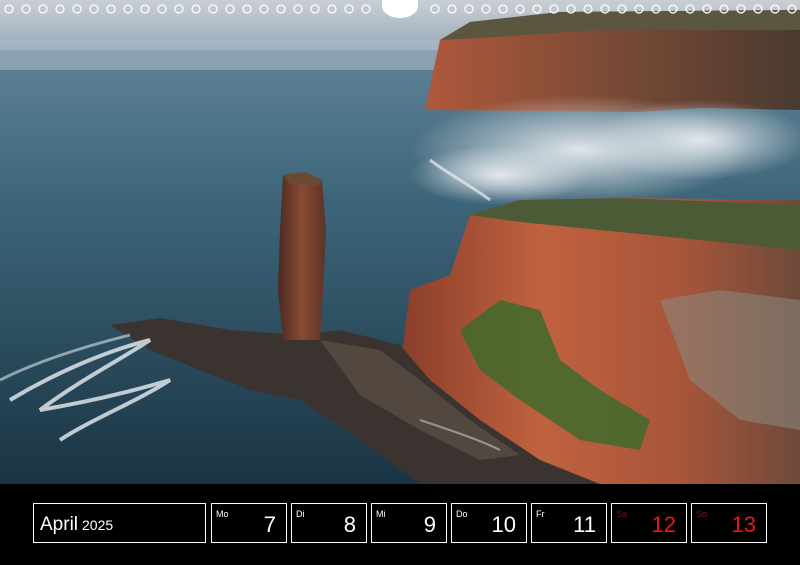 This screenshot has width=800, height=565. Describe the element at coordinates (222, 514) in the screenshot. I see `day-name: Mo` at that location.